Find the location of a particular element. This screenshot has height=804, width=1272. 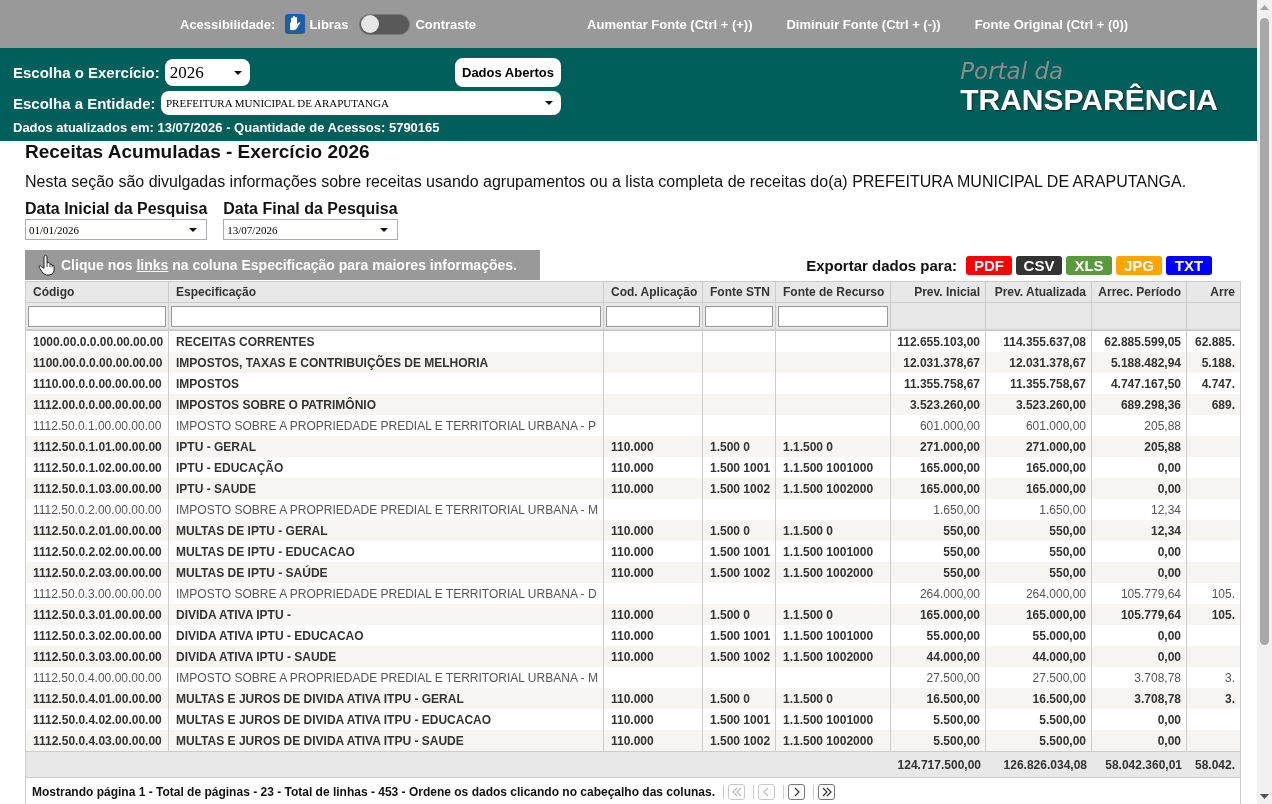

table-cell: 1112.50.0.1.03.00.00.00 is located at coordinates (97, 488).